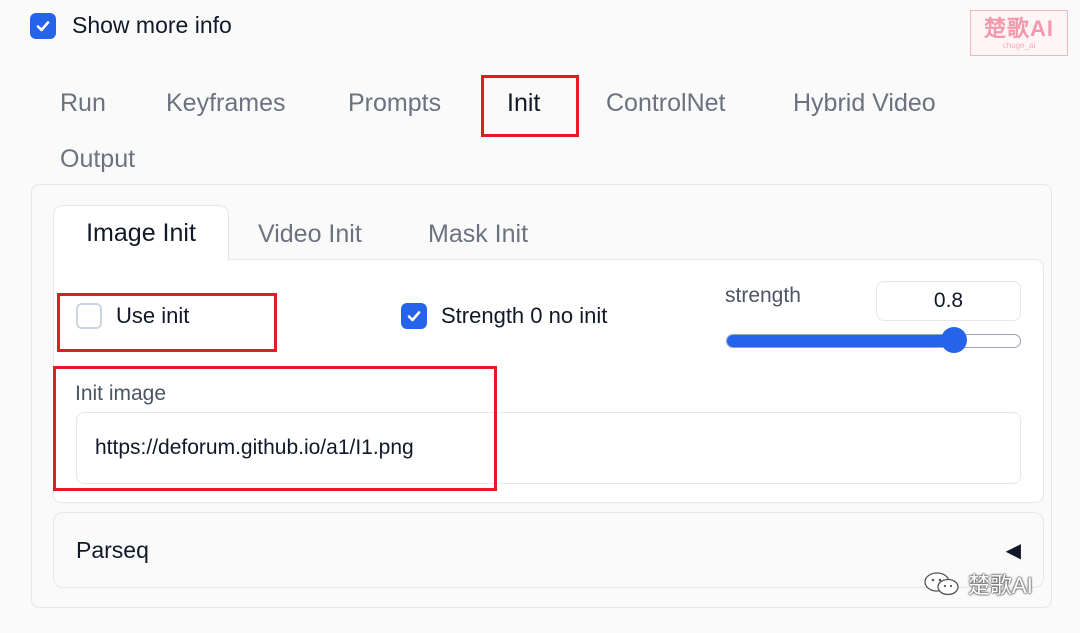  What do you see at coordinates (548, 448) in the screenshot?
I see `init-image-input: https://deforum.github.io/a1/I1.png` at bounding box center [548, 448].